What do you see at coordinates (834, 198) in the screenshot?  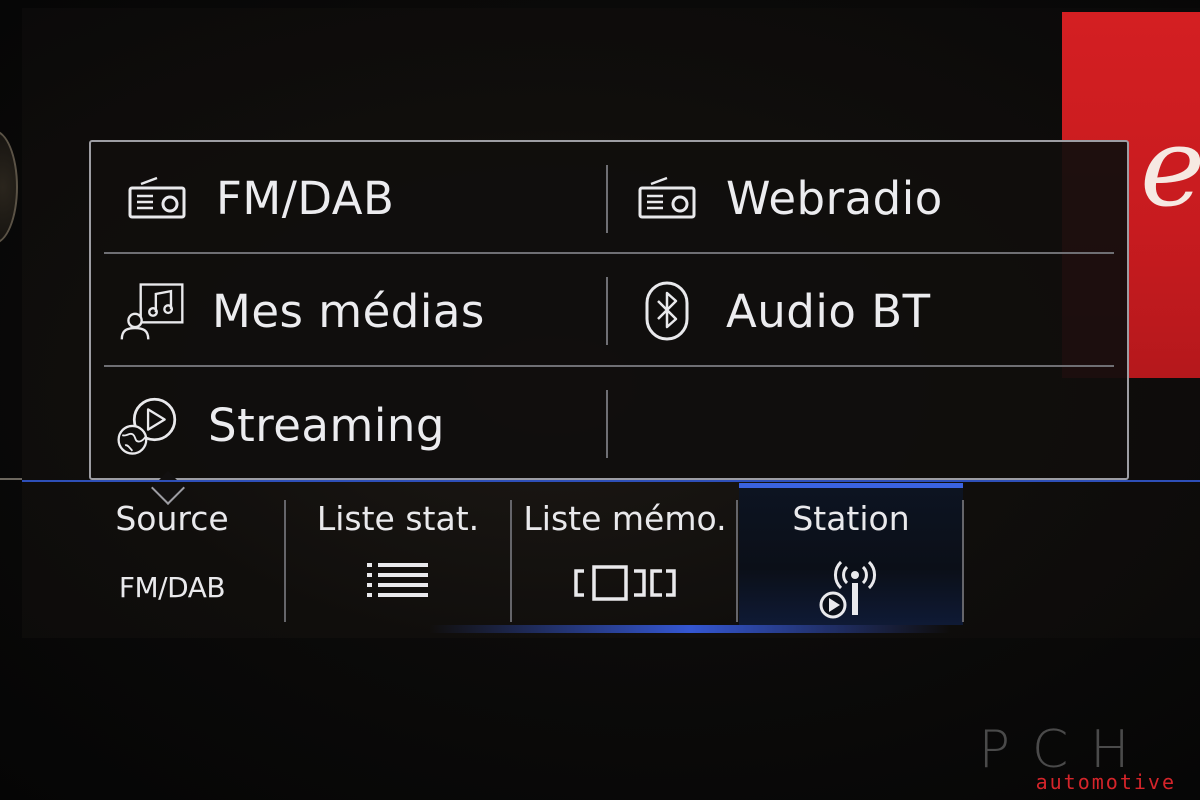 I see `source-label: Webradio` at bounding box center [834, 198].